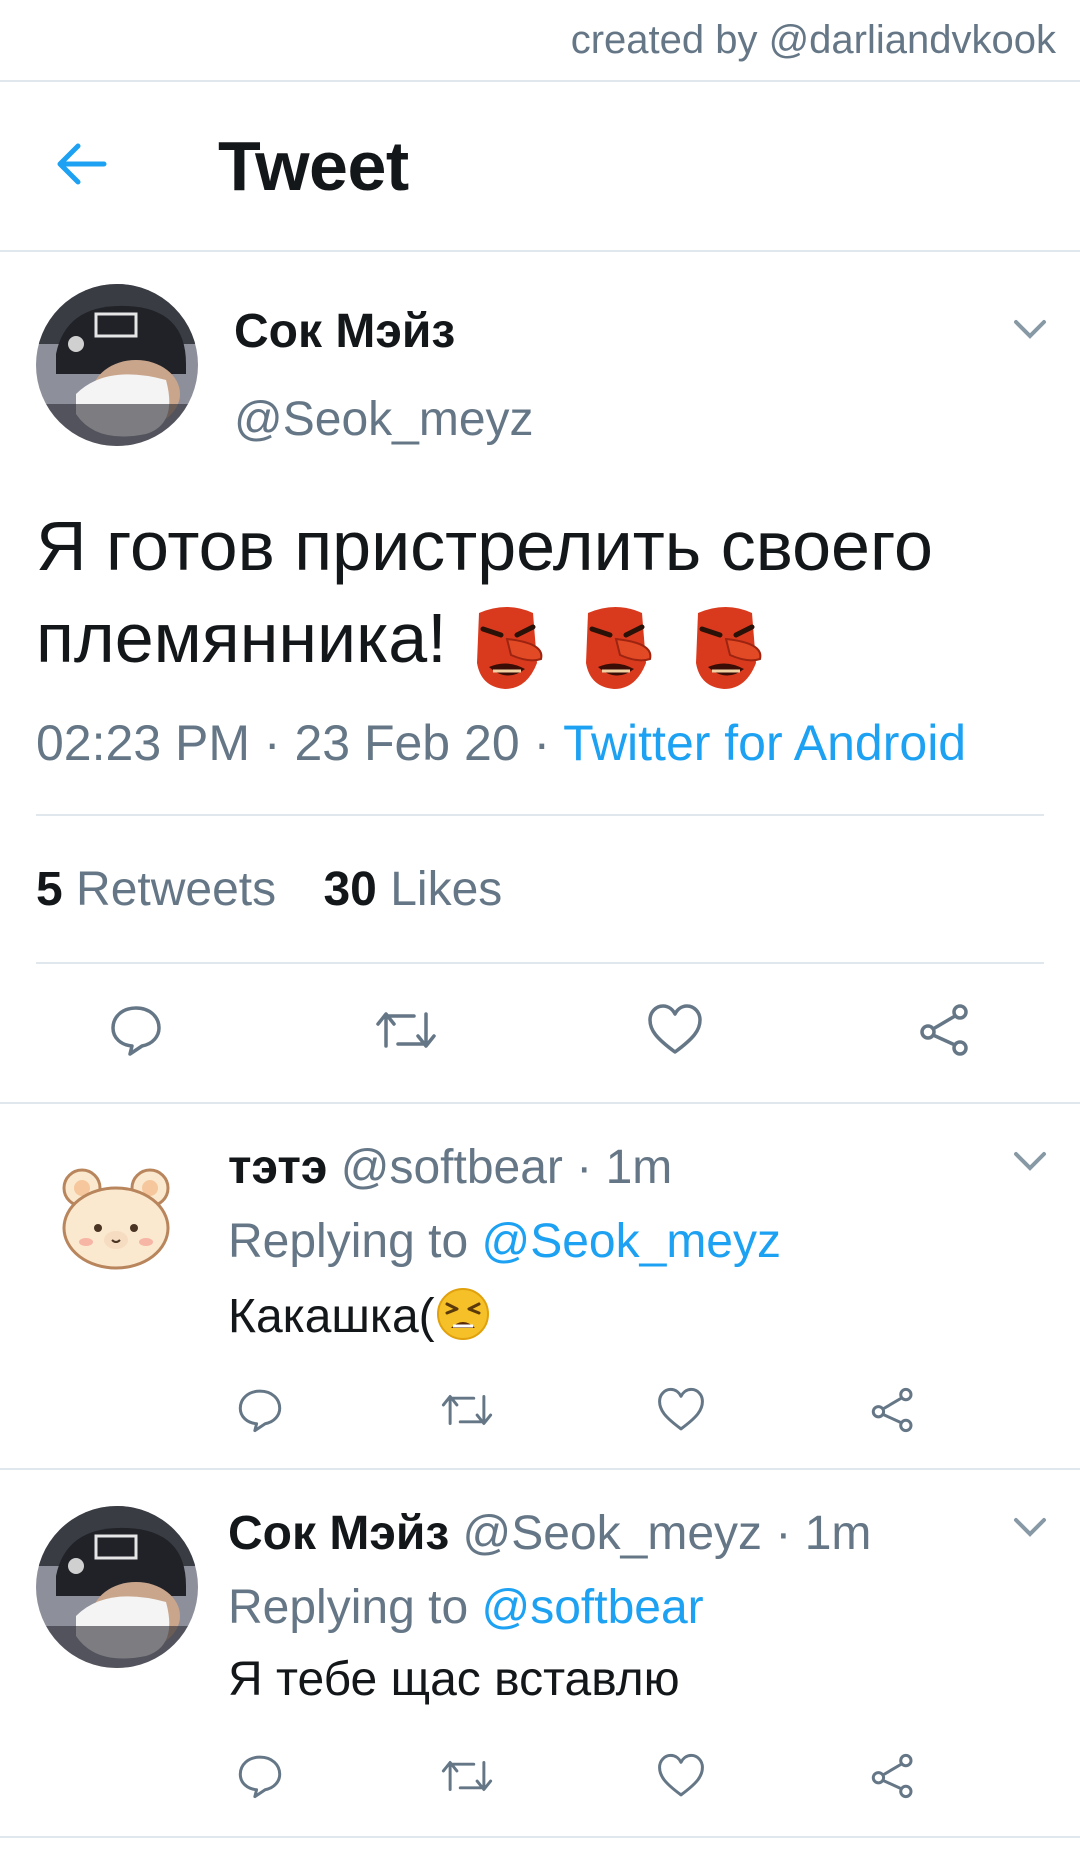 The height and width of the screenshot is (1852, 1080). What do you see at coordinates (446, 889) in the screenshot?
I see `likes-label: Likes` at bounding box center [446, 889].